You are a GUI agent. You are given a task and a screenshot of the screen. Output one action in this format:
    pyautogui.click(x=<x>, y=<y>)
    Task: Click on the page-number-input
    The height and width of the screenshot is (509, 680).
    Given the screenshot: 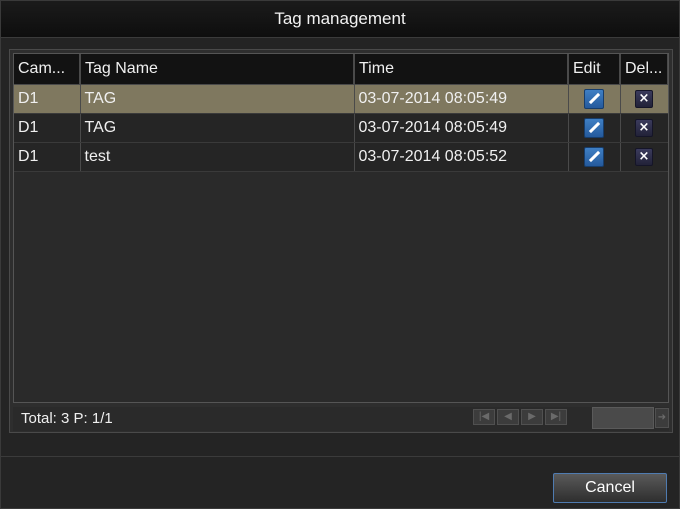 What is the action you would take?
    pyautogui.click(x=623, y=418)
    